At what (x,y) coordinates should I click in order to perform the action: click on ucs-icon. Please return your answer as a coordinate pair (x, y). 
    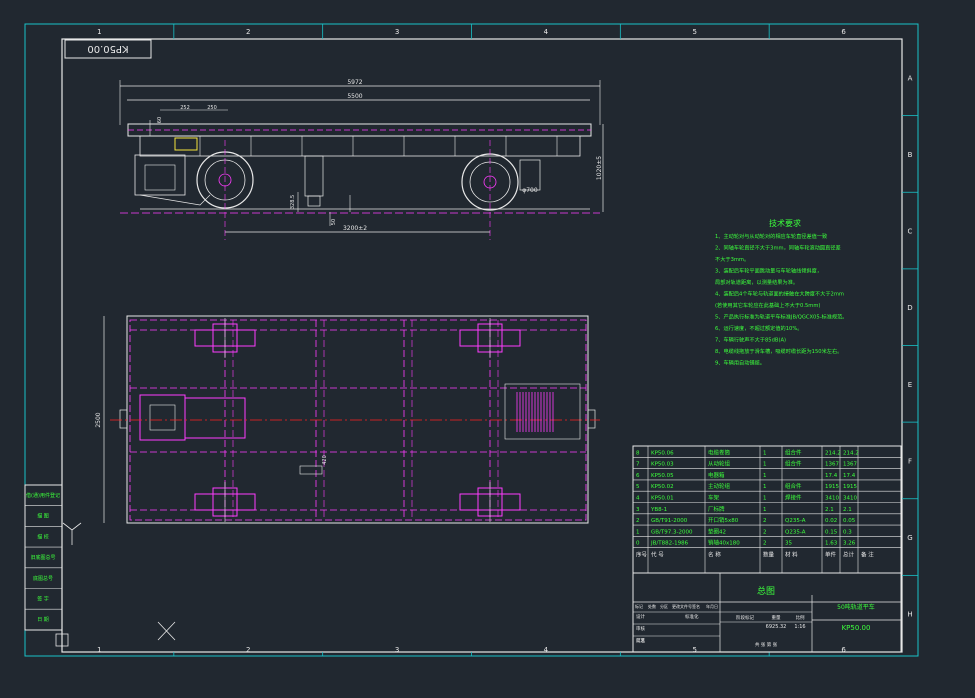
    Looking at the image, I should click on (115, 584).